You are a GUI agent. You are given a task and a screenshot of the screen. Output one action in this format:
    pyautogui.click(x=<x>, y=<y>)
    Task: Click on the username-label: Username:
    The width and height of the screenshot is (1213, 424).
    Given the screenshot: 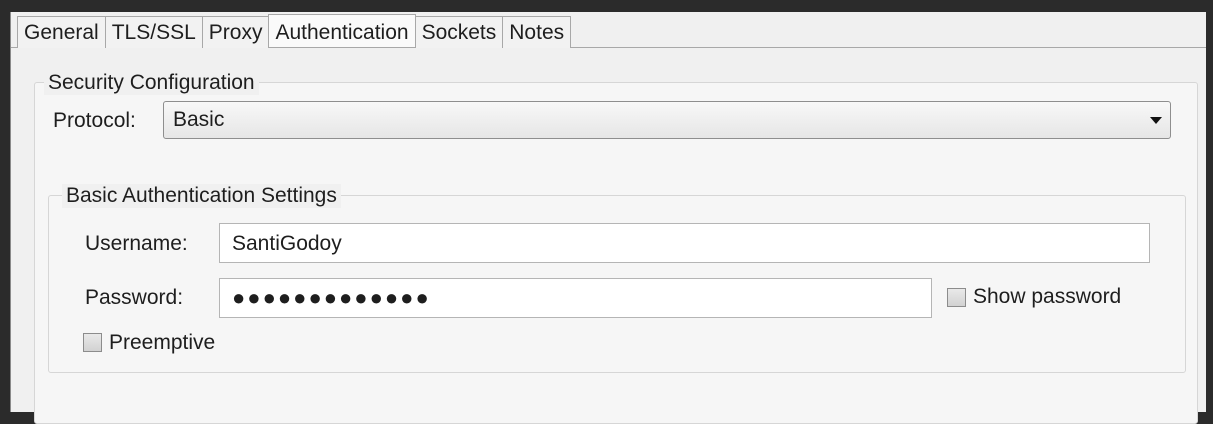 What is the action you would take?
    pyautogui.click(x=136, y=243)
    